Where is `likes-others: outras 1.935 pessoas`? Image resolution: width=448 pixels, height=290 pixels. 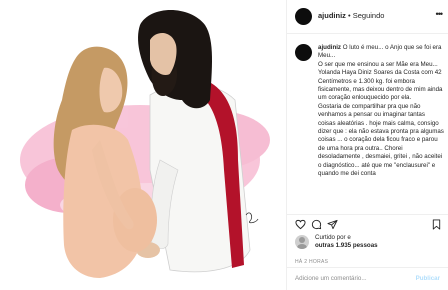 likes-others: outras 1.935 pessoas is located at coordinates (346, 245).